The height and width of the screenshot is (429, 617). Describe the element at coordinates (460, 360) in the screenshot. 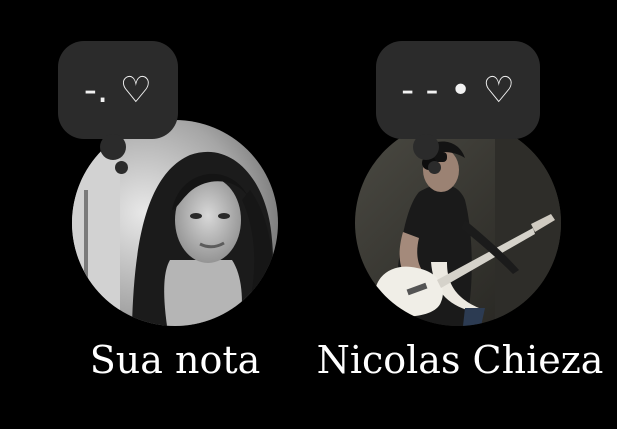

I see `note-owner-label: Nicolas Chieza` at that location.